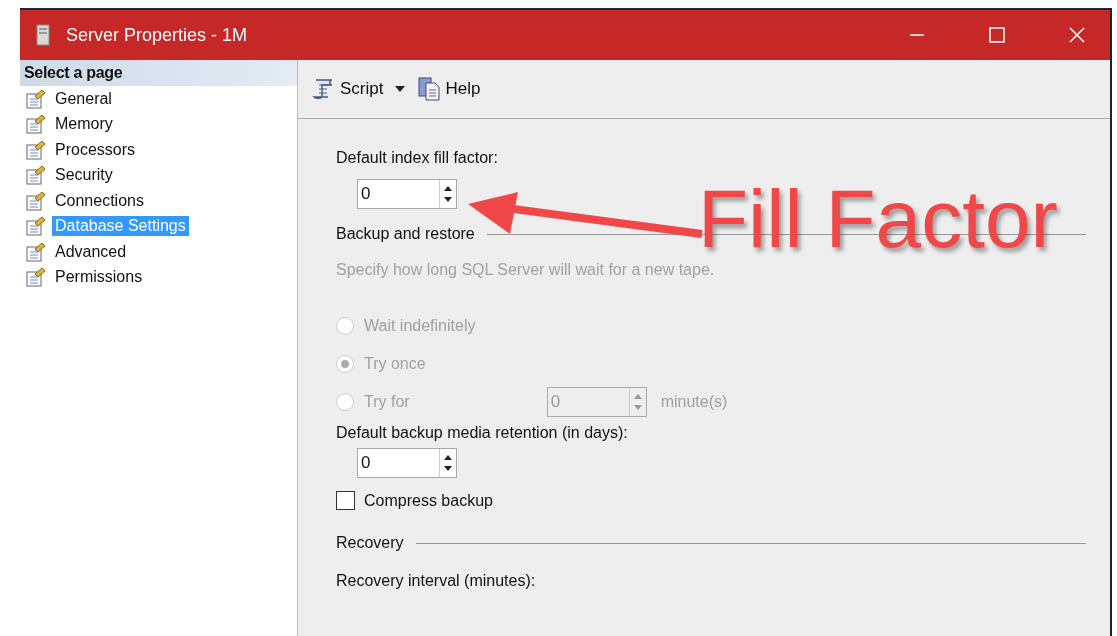 This screenshot has width=1117, height=636. Describe the element at coordinates (436, 581) in the screenshot. I see `field-label: Recovery interval (minutes):` at that location.